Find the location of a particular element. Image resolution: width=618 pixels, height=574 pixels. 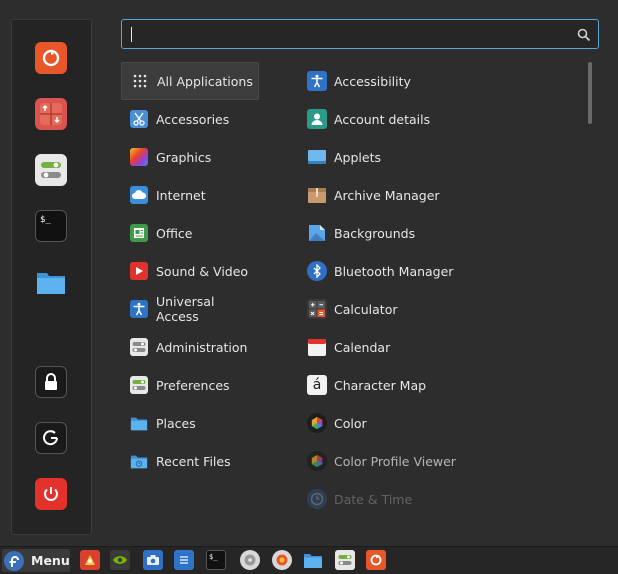

gimp-icon is located at coordinates (90, 560).